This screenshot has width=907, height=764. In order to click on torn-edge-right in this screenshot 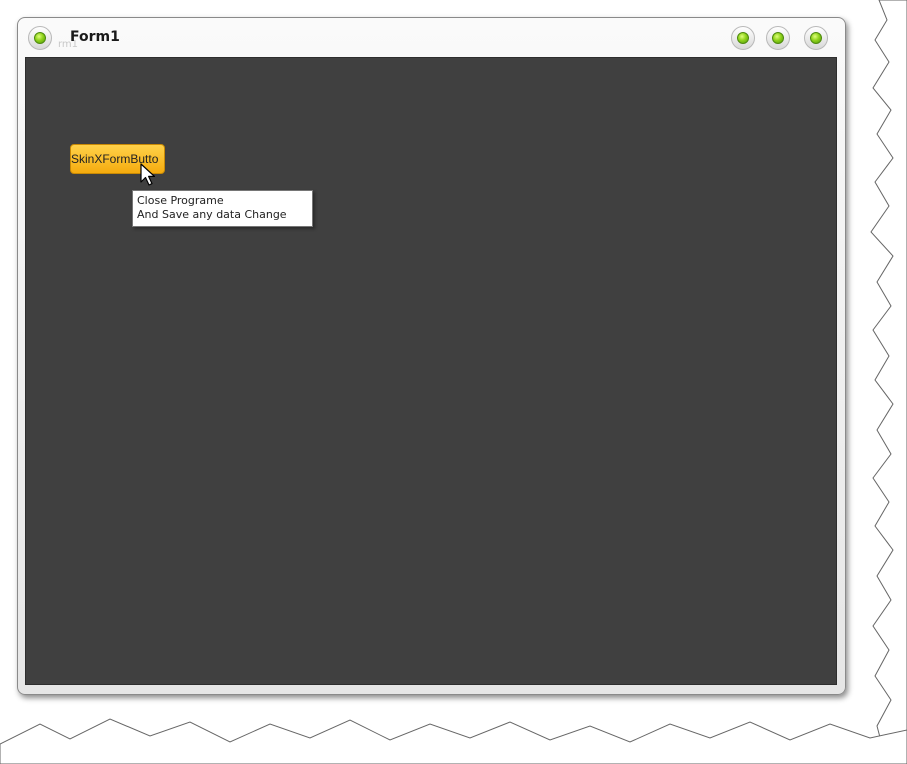, I will do `click(888, 382)`.